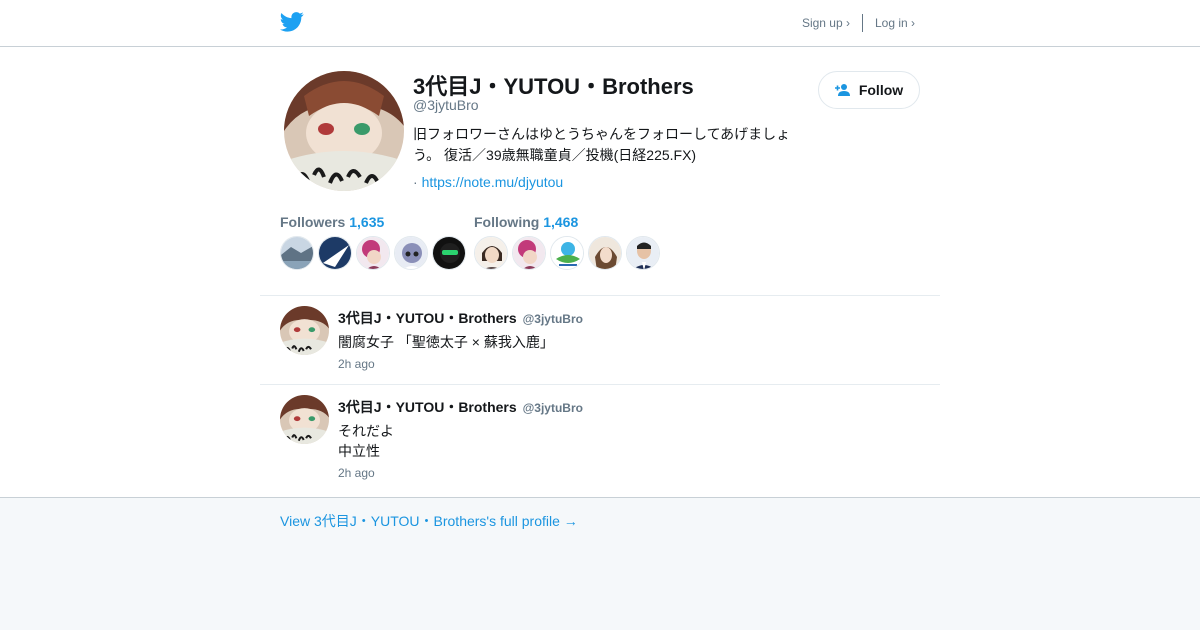 The height and width of the screenshot is (630, 1200). What do you see at coordinates (367, 222) in the screenshot?
I see `followers-count: 1,635` at bounding box center [367, 222].